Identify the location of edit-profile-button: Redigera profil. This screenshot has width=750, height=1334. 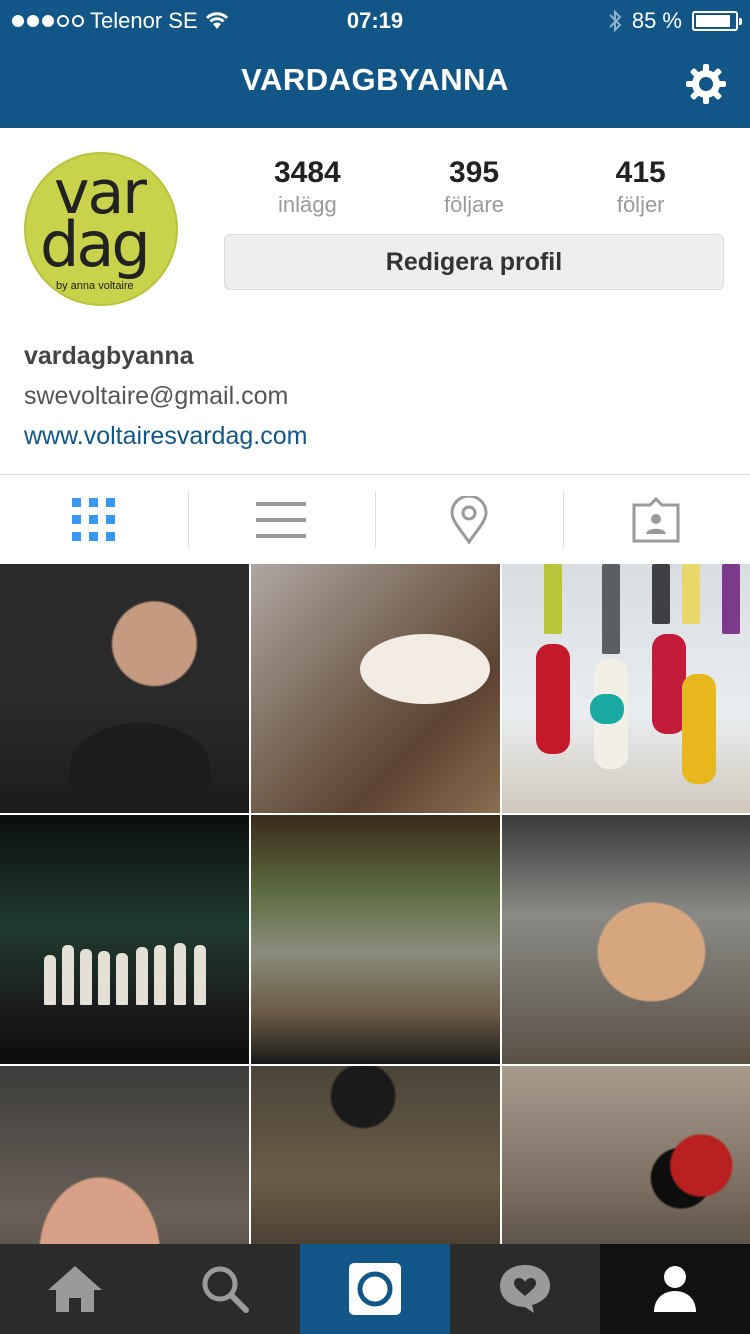
(474, 262).